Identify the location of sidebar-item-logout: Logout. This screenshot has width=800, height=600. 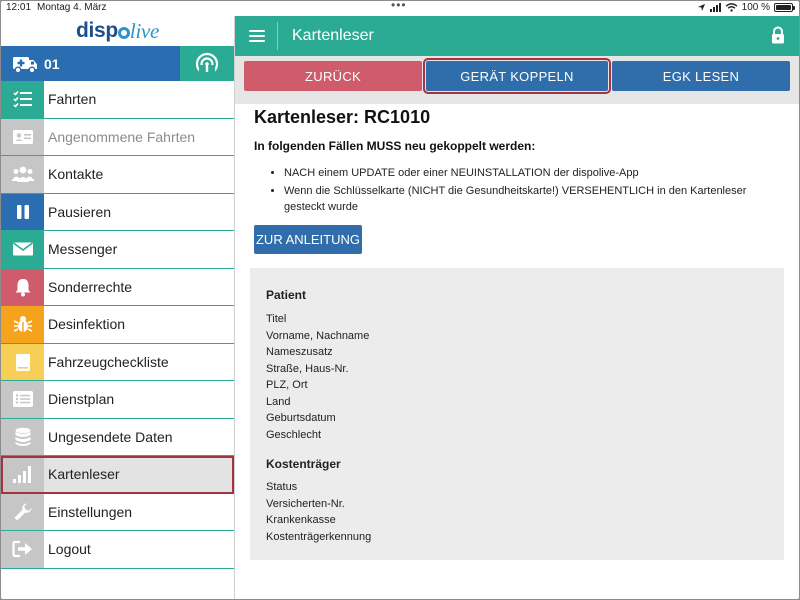
(117, 550).